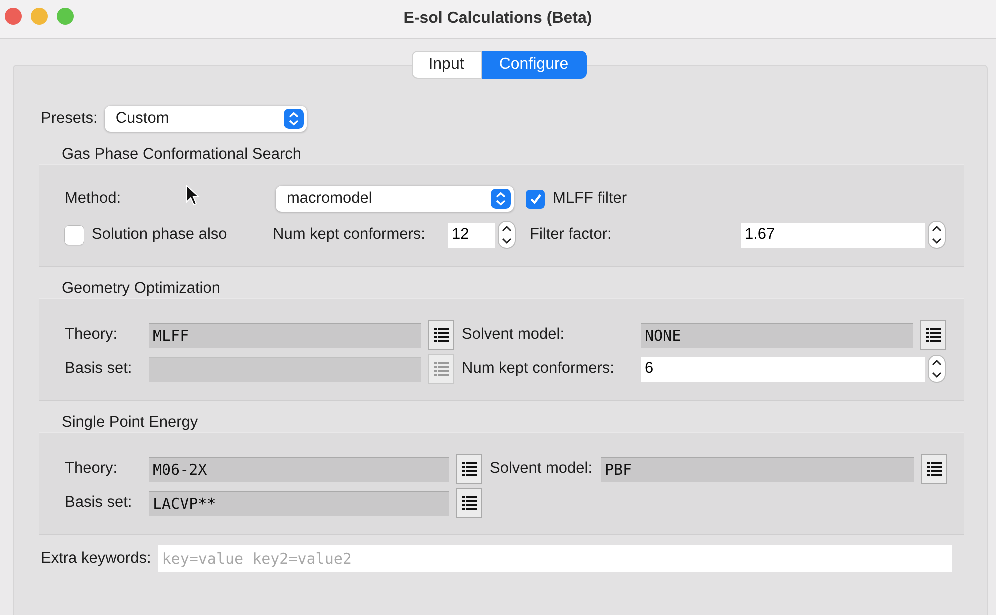 Image resolution: width=996 pixels, height=615 pixels. Describe the element at coordinates (590, 199) in the screenshot. I see `checkbox-label: MLFF filter` at that location.